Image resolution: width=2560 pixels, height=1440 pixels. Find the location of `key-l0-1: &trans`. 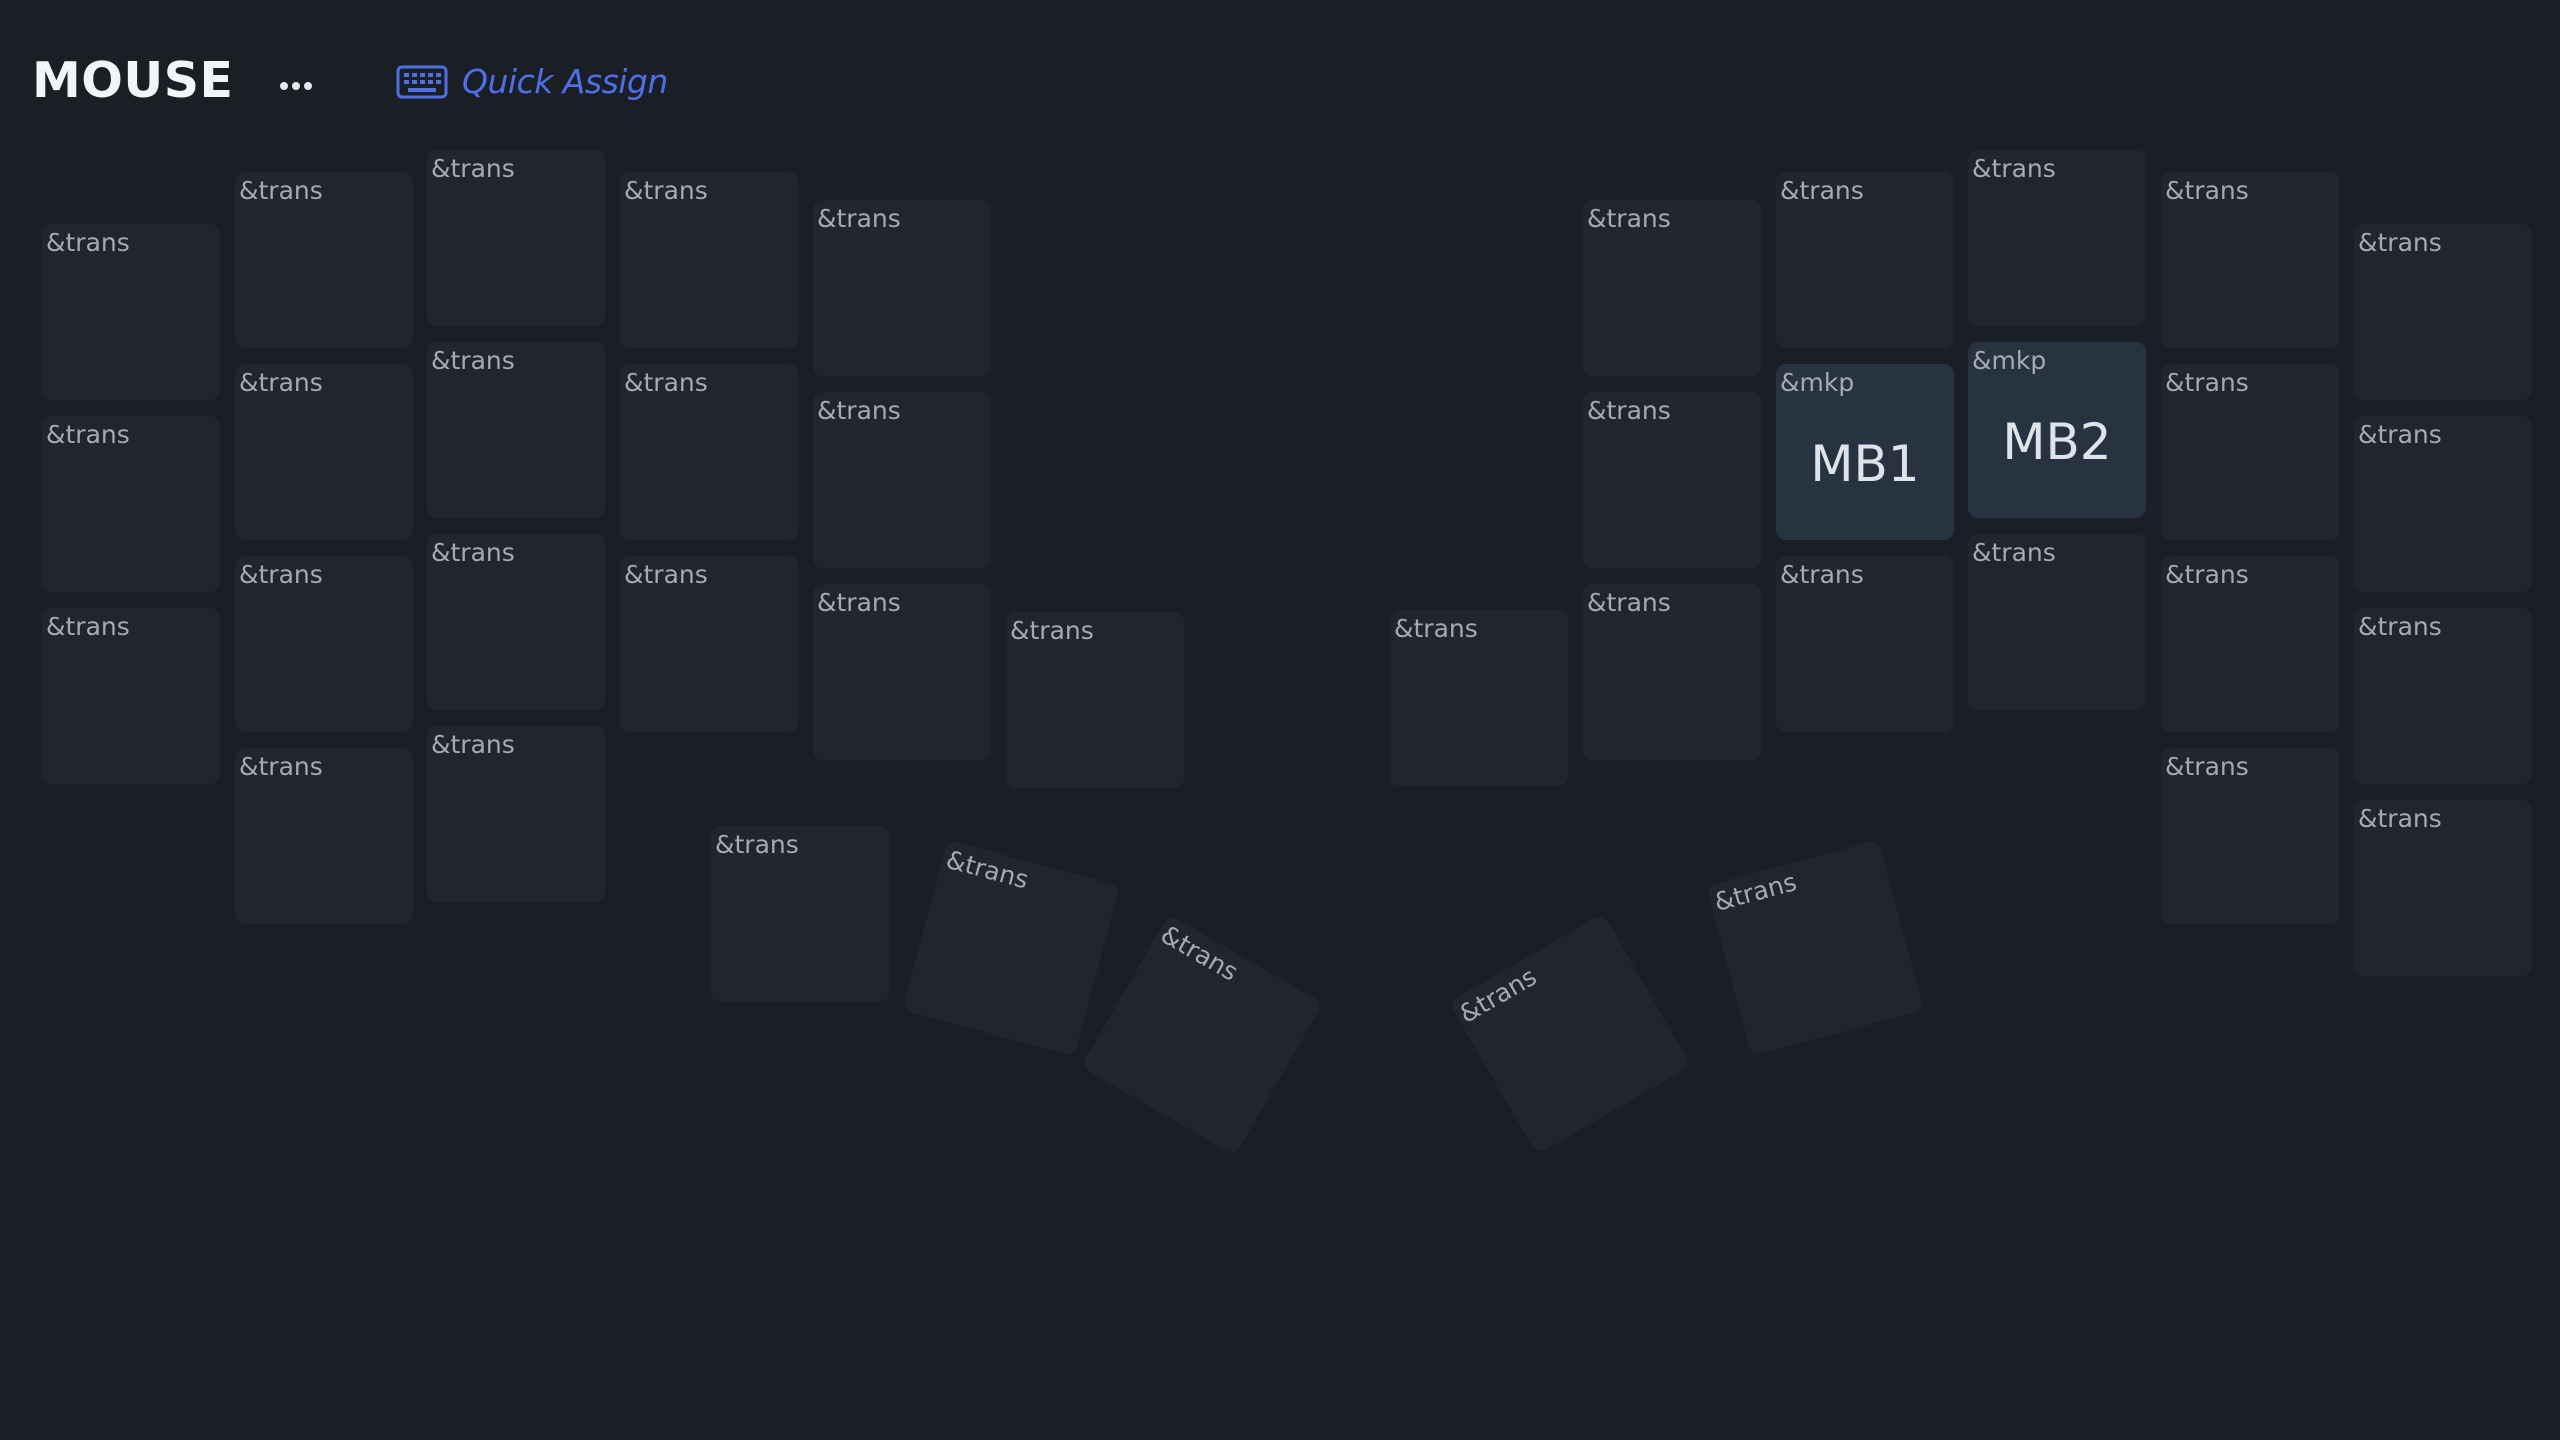

key-l0-1: &trans is located at coordinates (131, 504).